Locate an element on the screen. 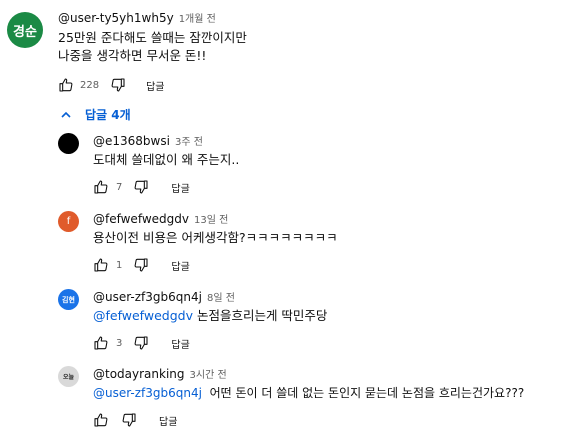  avatar-text: f is located at coordinates (68, 221).